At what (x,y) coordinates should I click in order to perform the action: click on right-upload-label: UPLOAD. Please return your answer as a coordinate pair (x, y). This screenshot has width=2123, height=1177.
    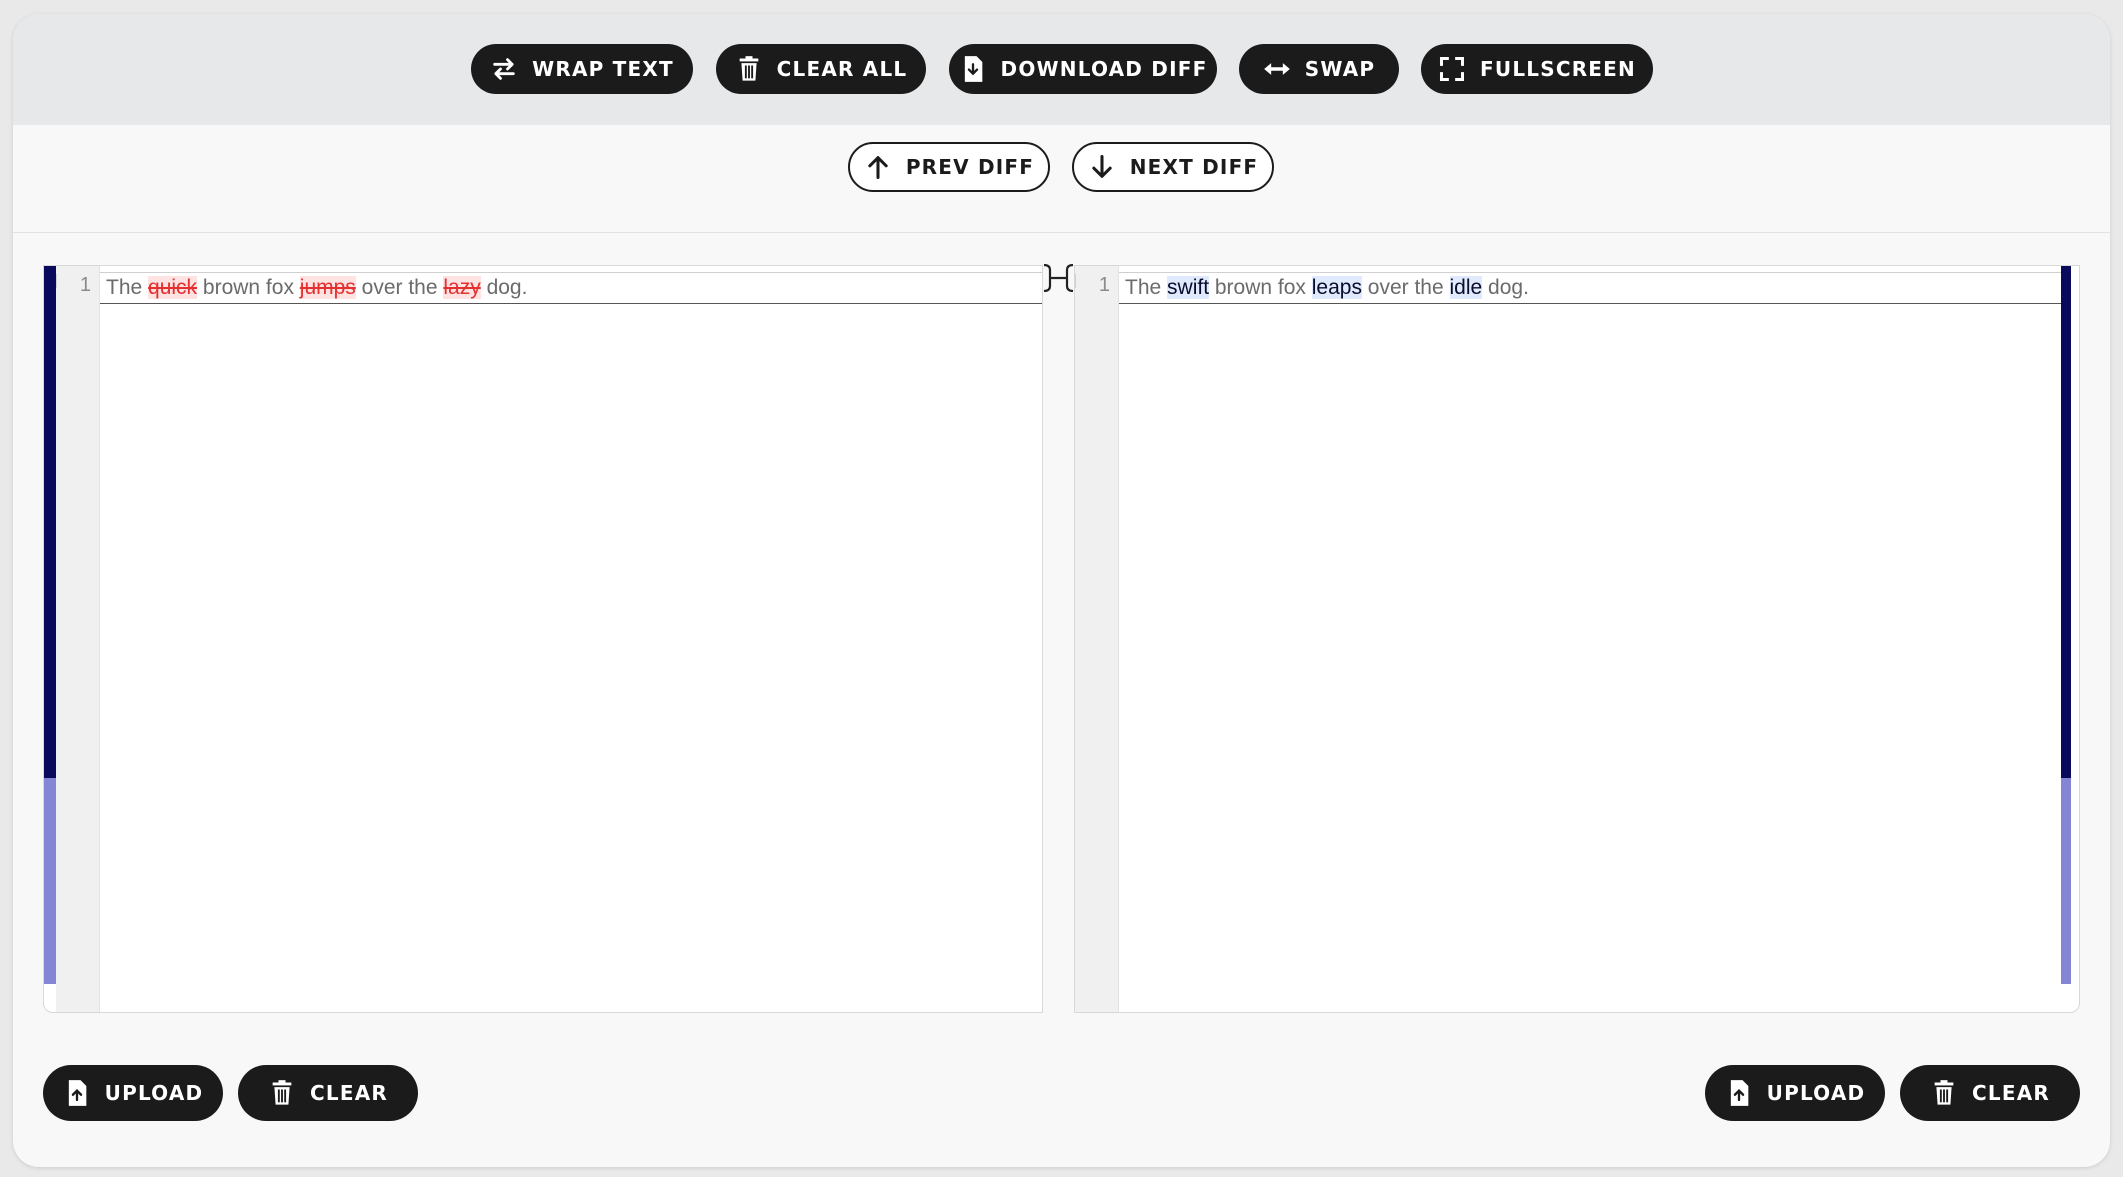
    Looking at the image, I should click on (1816, 1093).